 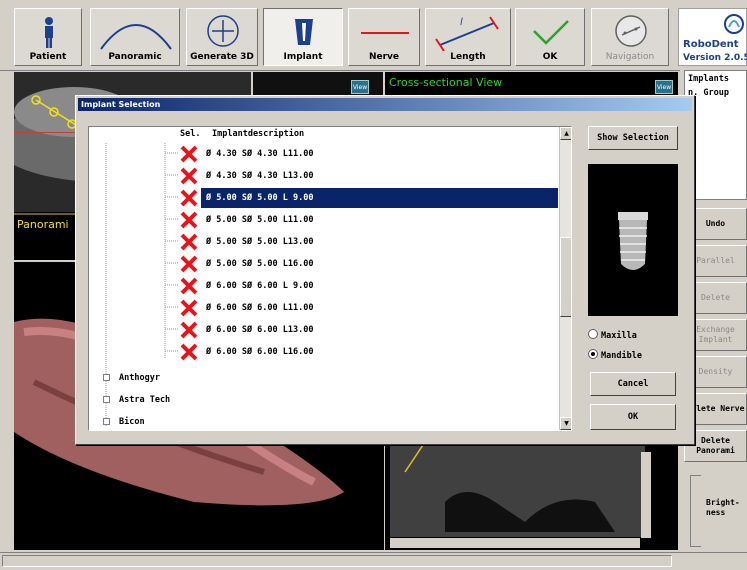 I want to click on cancel-button: Cancel, so click(x=633, y=384).